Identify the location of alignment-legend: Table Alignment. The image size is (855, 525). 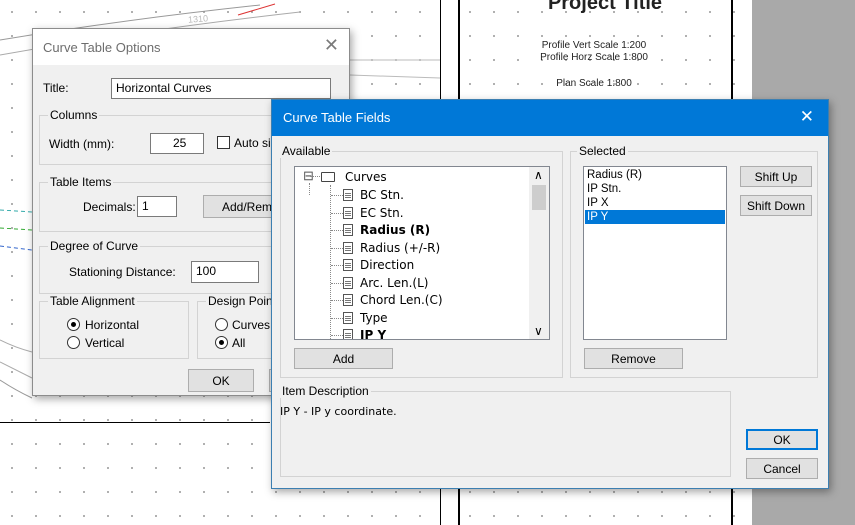
(92, 301).